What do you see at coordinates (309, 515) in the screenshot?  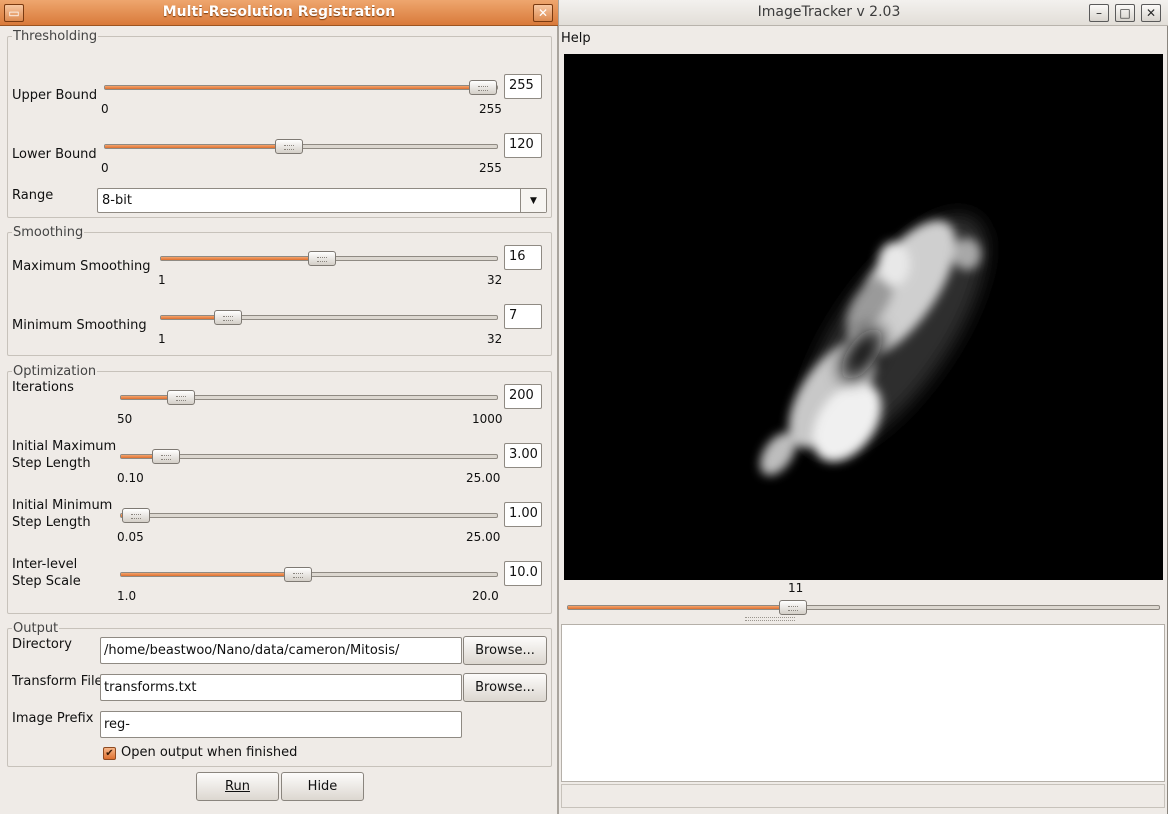 I see `min-step-slider` at bounding box center [309, 515].